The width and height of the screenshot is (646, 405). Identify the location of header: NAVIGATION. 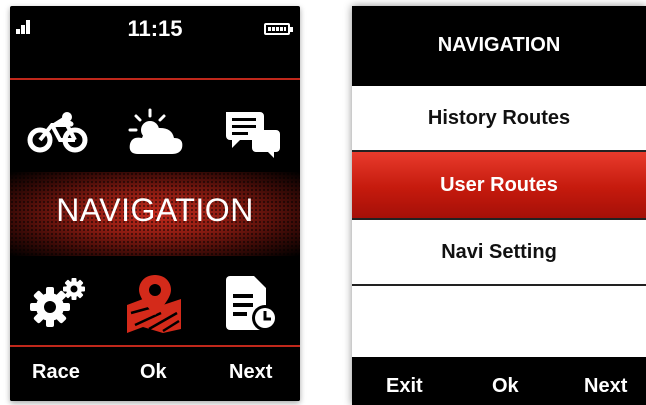
(499, 46).